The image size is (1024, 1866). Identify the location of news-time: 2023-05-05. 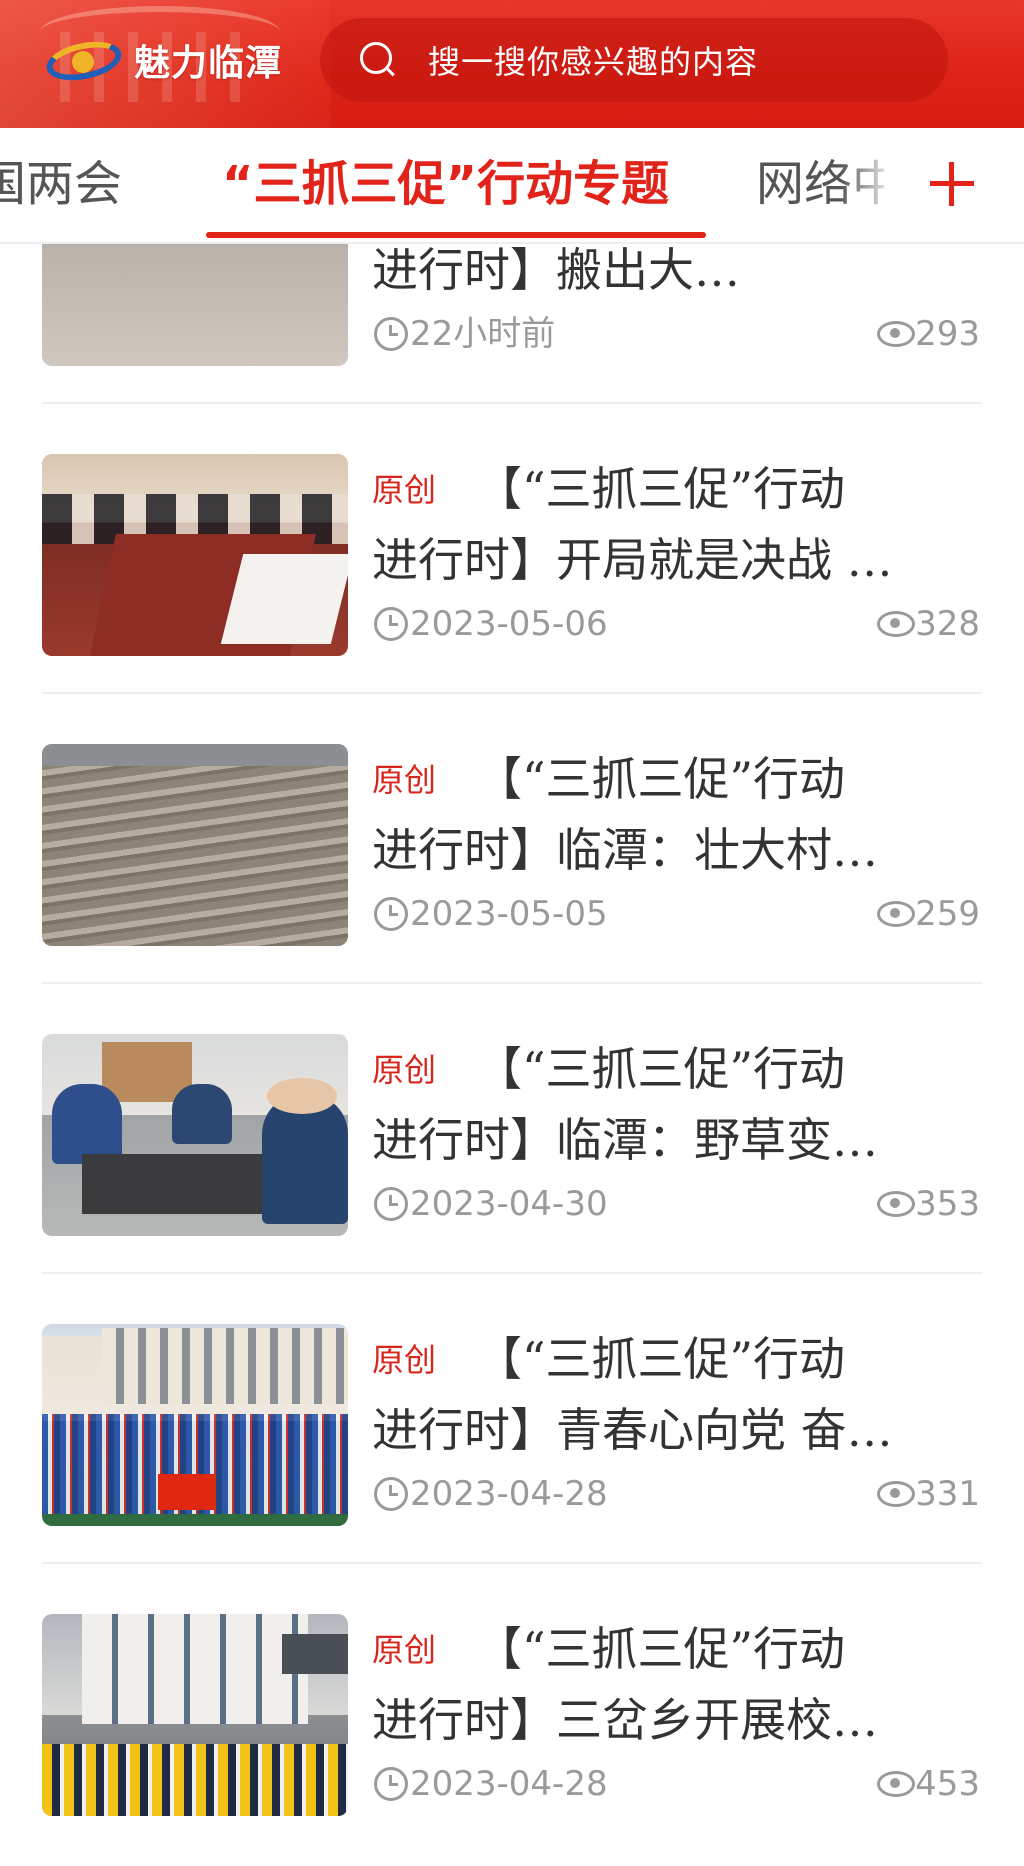
(509, 914).